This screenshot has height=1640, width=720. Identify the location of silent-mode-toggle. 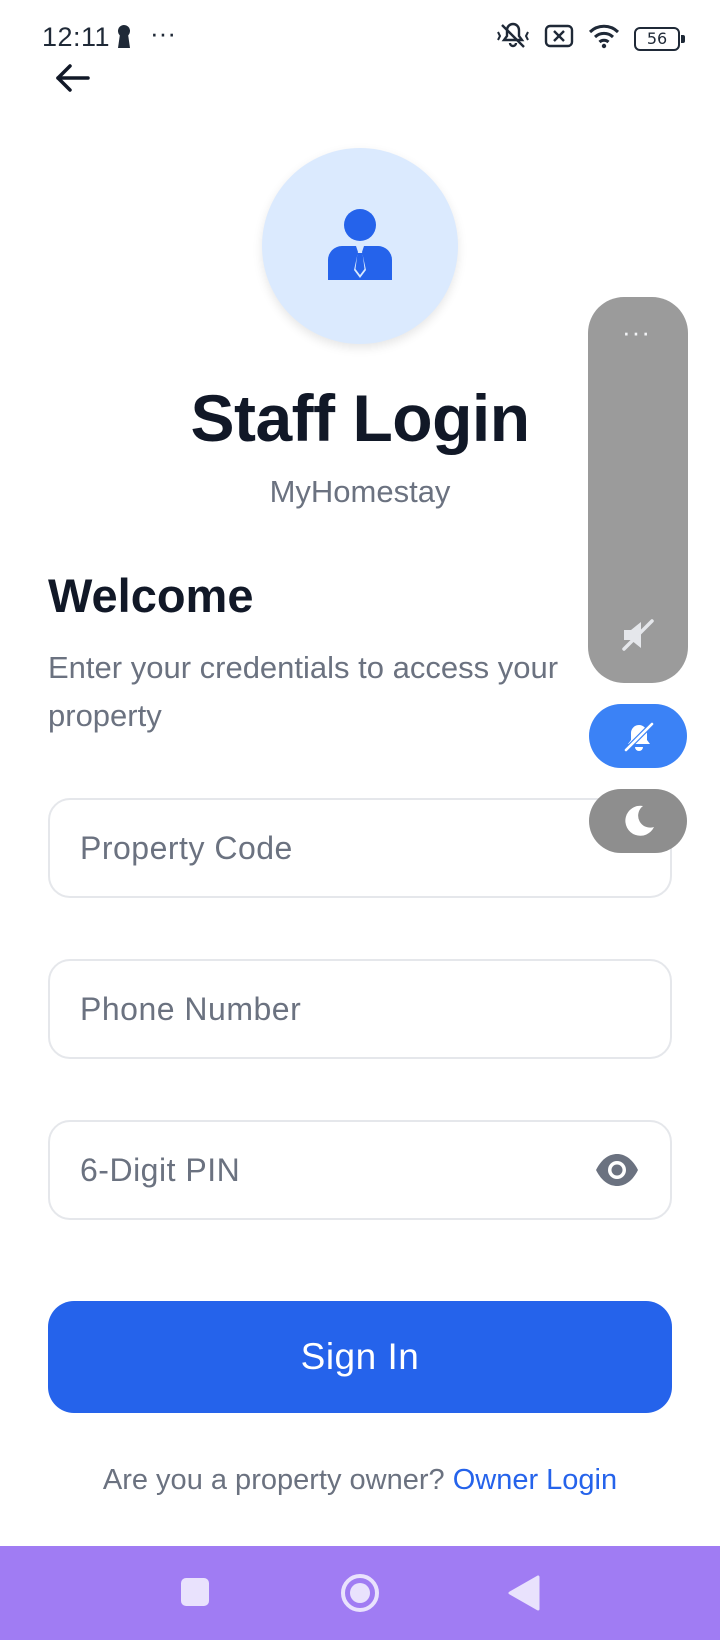
(638, 736).